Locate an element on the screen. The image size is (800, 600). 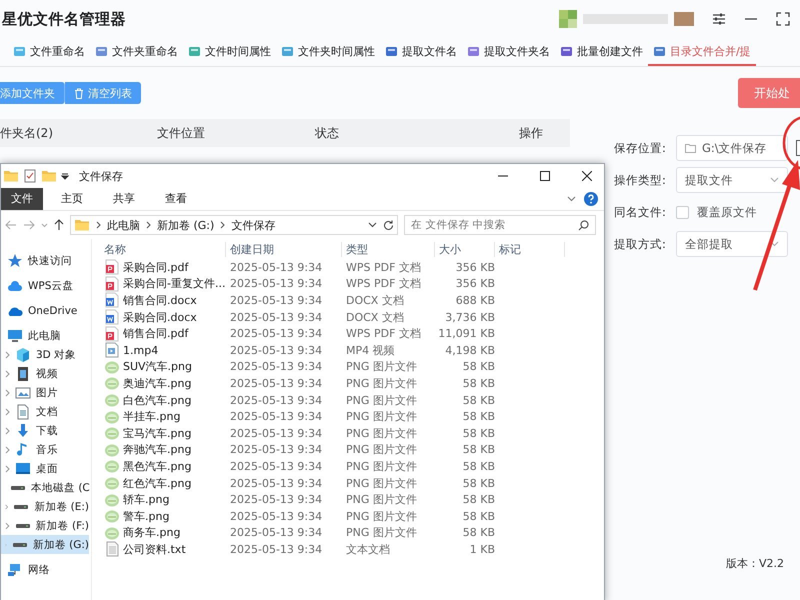
nav-item: 下载 is located at coordinates (45, 430).